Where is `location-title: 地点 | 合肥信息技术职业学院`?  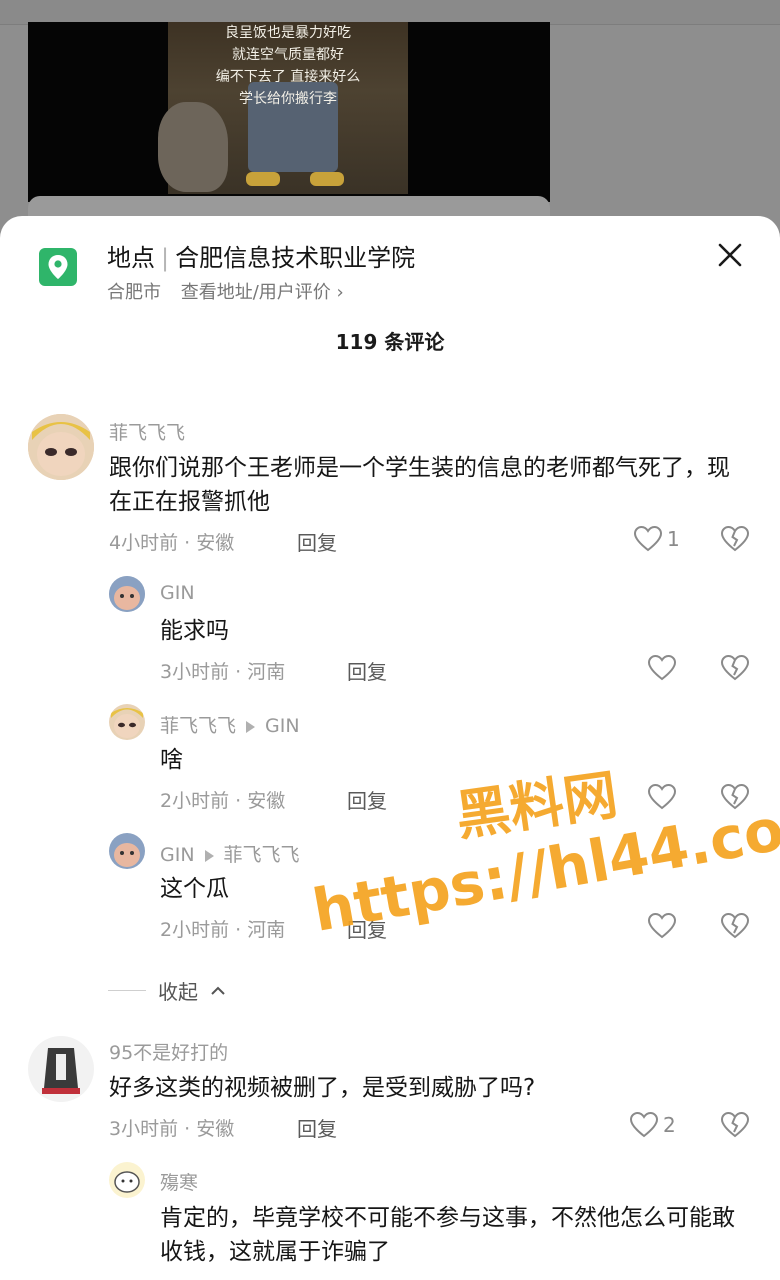
location-title: 地点 | 合肥信息技术职业学院 is located at coordinates (261, 255).